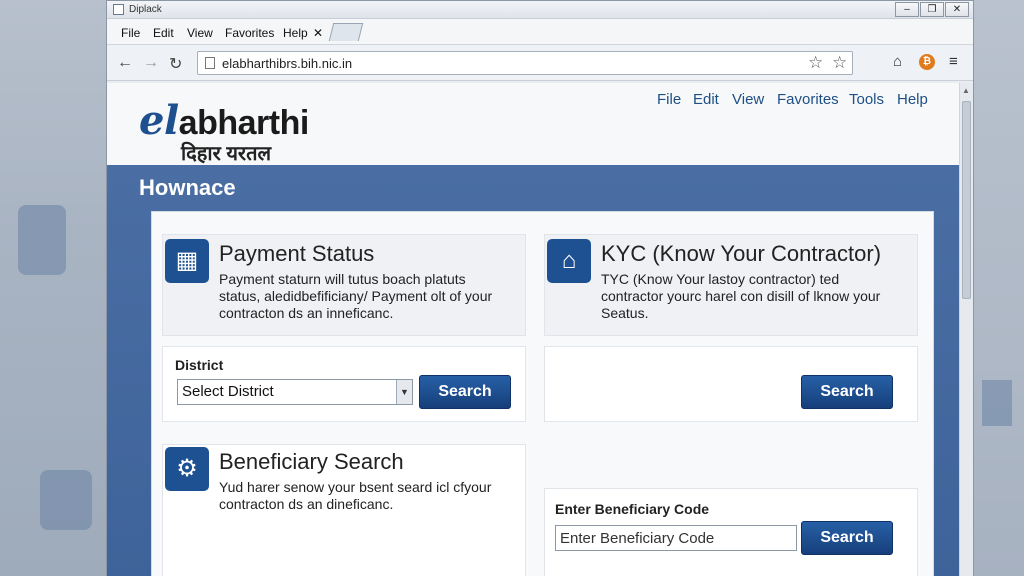  I want to click on menu-help: Help, so click(295, 33).